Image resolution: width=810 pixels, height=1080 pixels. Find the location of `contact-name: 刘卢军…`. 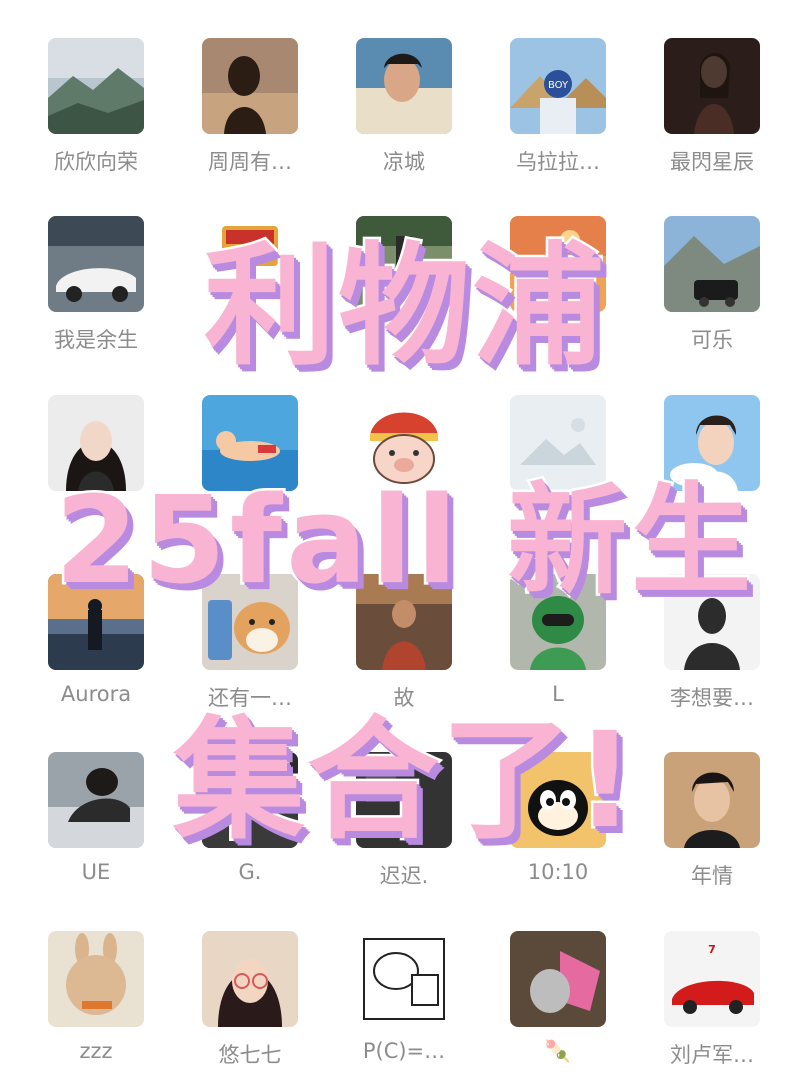

contact-name: 刘卢军… is located at coordinates (712, 1055).